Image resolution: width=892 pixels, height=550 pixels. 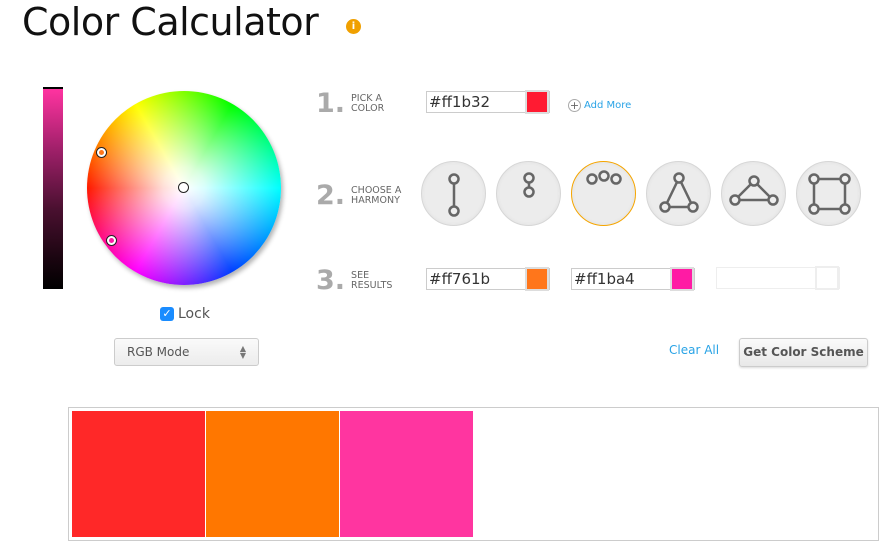 I want to click on plus-icon: +, so click(x=574, y=105).